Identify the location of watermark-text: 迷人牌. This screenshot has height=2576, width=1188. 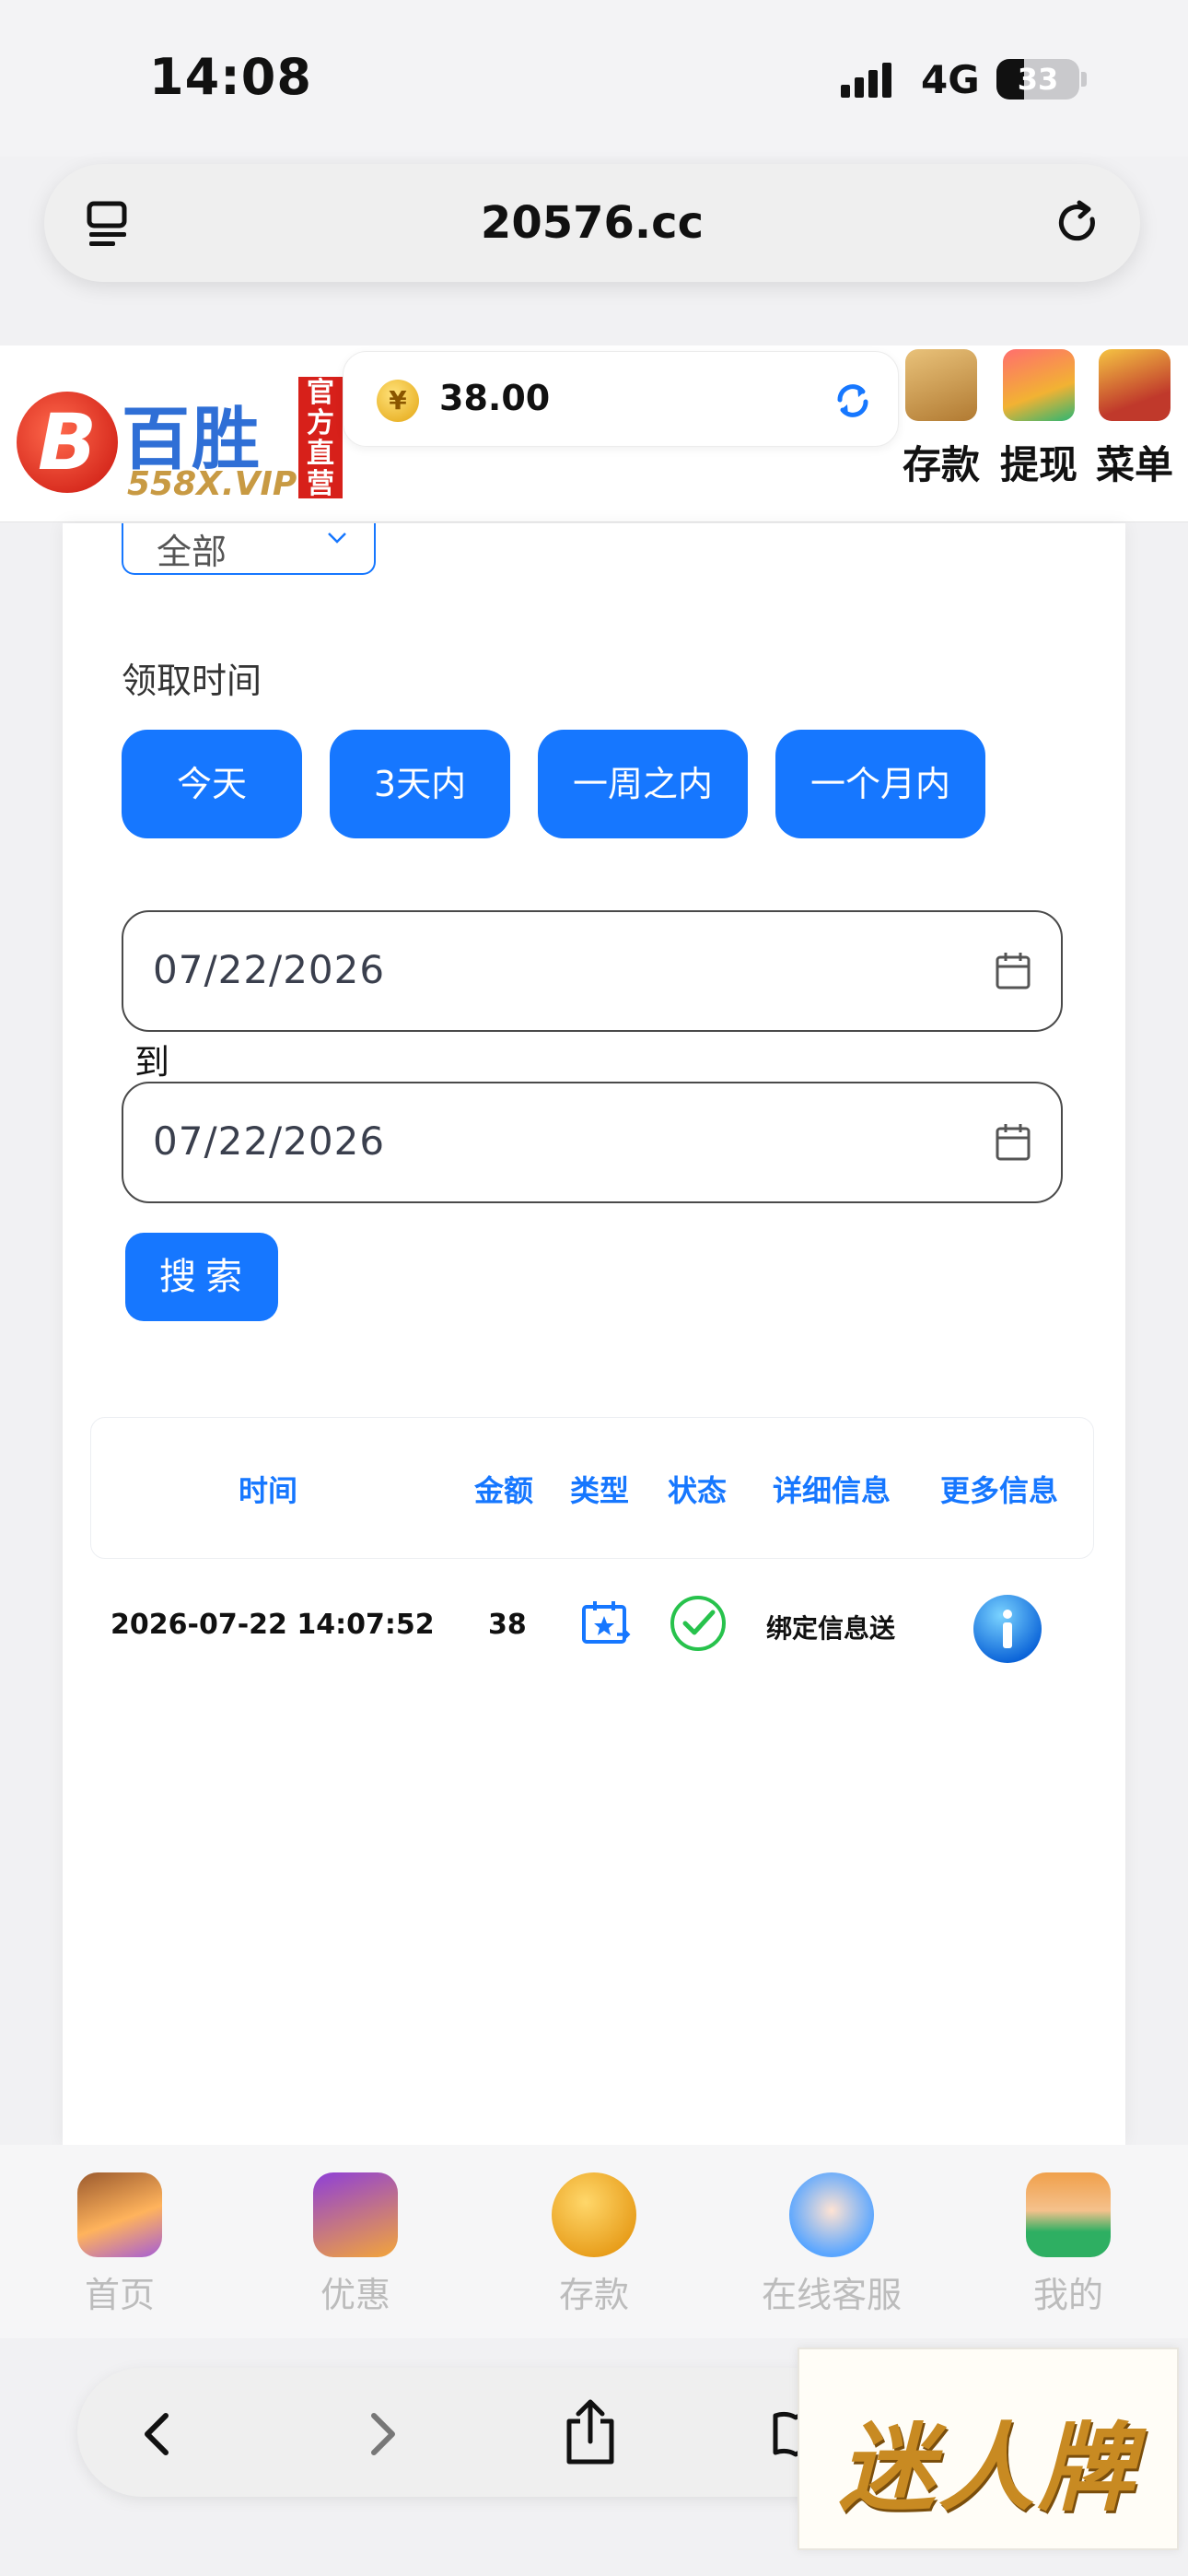
(987, 2467).